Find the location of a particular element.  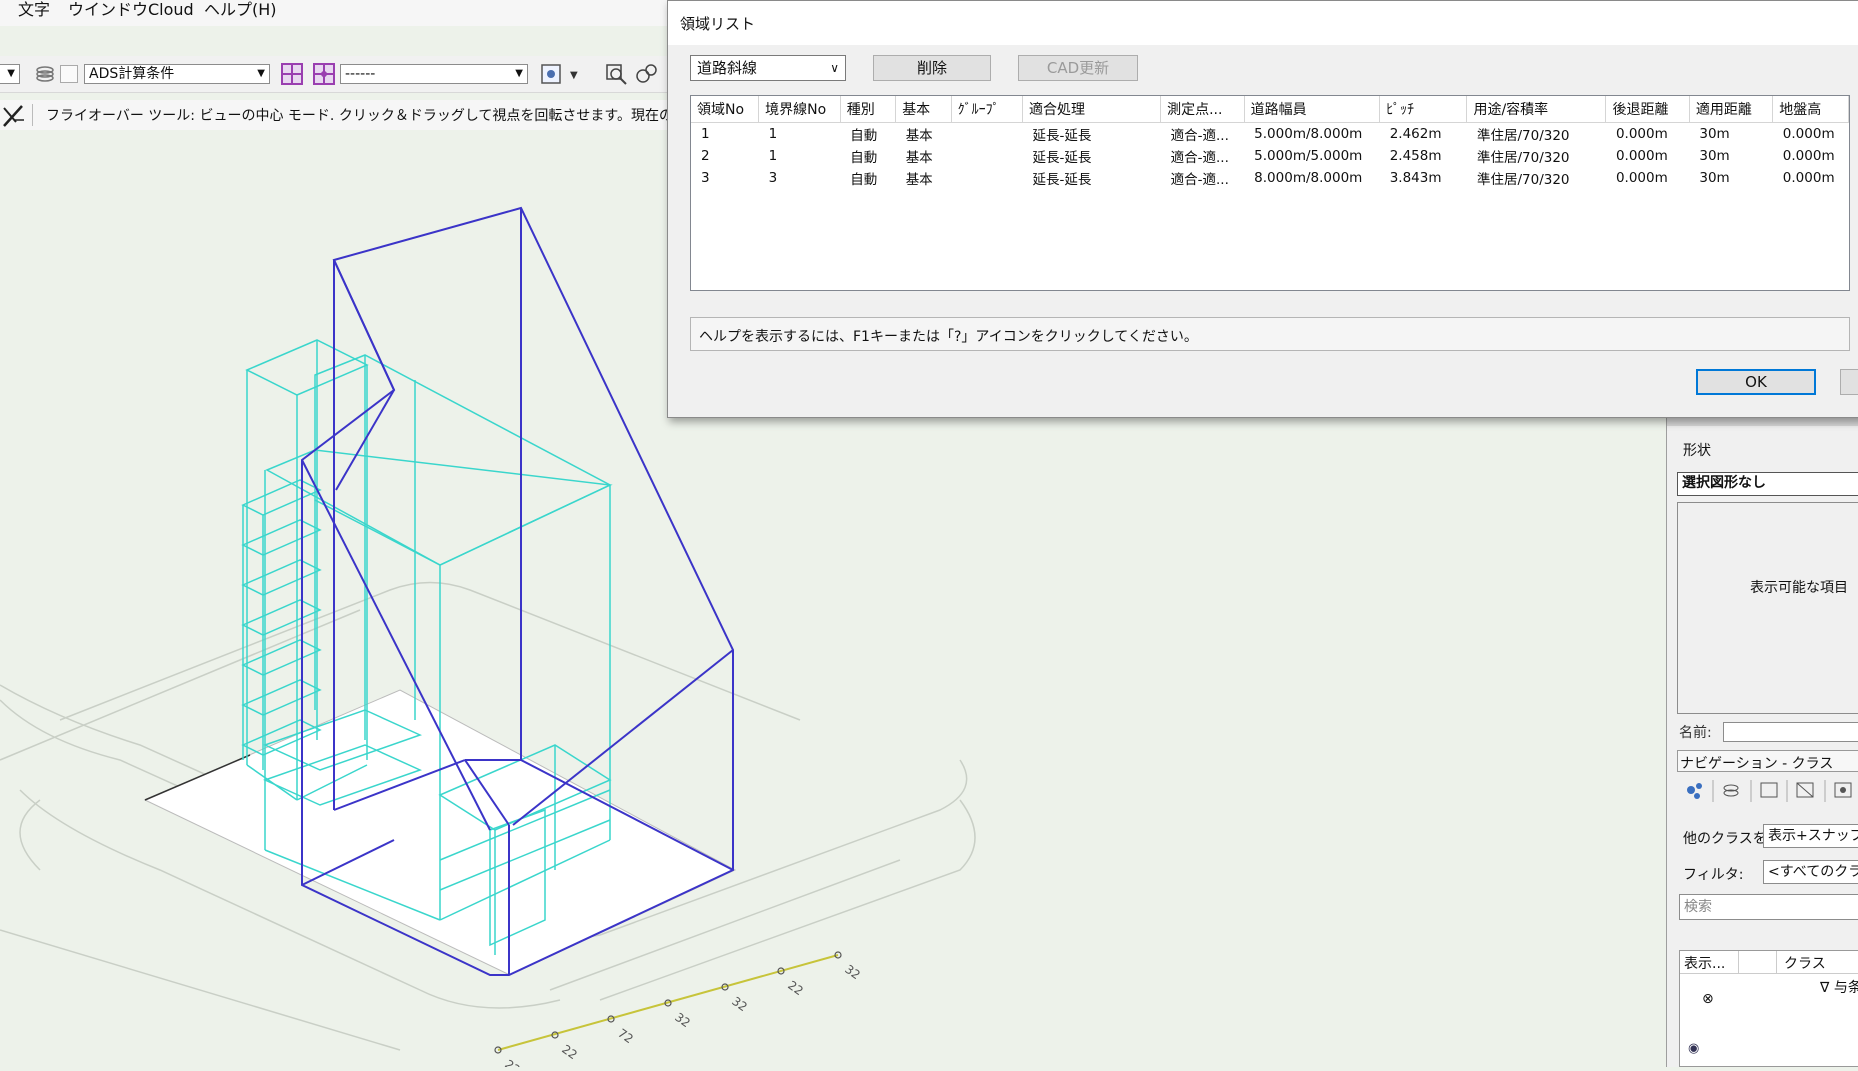

shape-selector: 選択図形なし is located at coordinates (1767, 484).